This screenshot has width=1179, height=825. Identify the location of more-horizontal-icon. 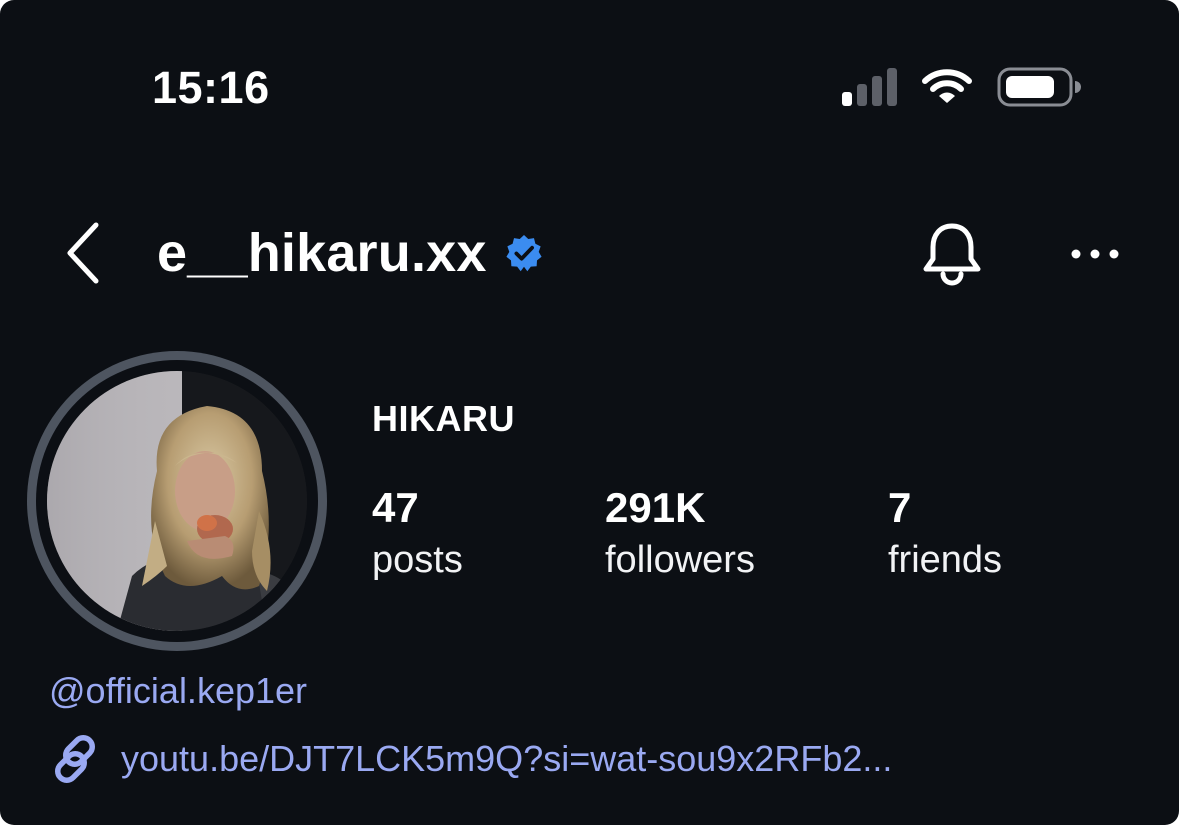
(1095, 254).